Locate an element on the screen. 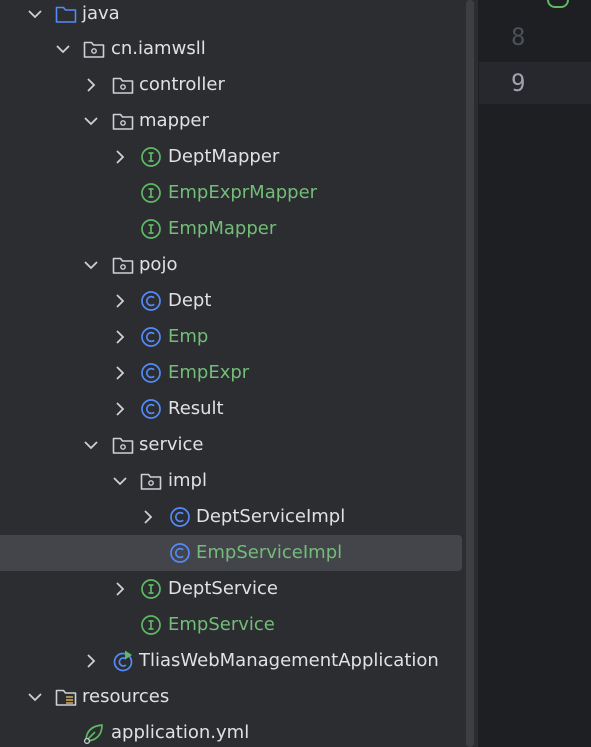 Image resolution: width=591 pixels, height=747 pixels. tree-row-dept: Dept is located at coordinates (231, 301).